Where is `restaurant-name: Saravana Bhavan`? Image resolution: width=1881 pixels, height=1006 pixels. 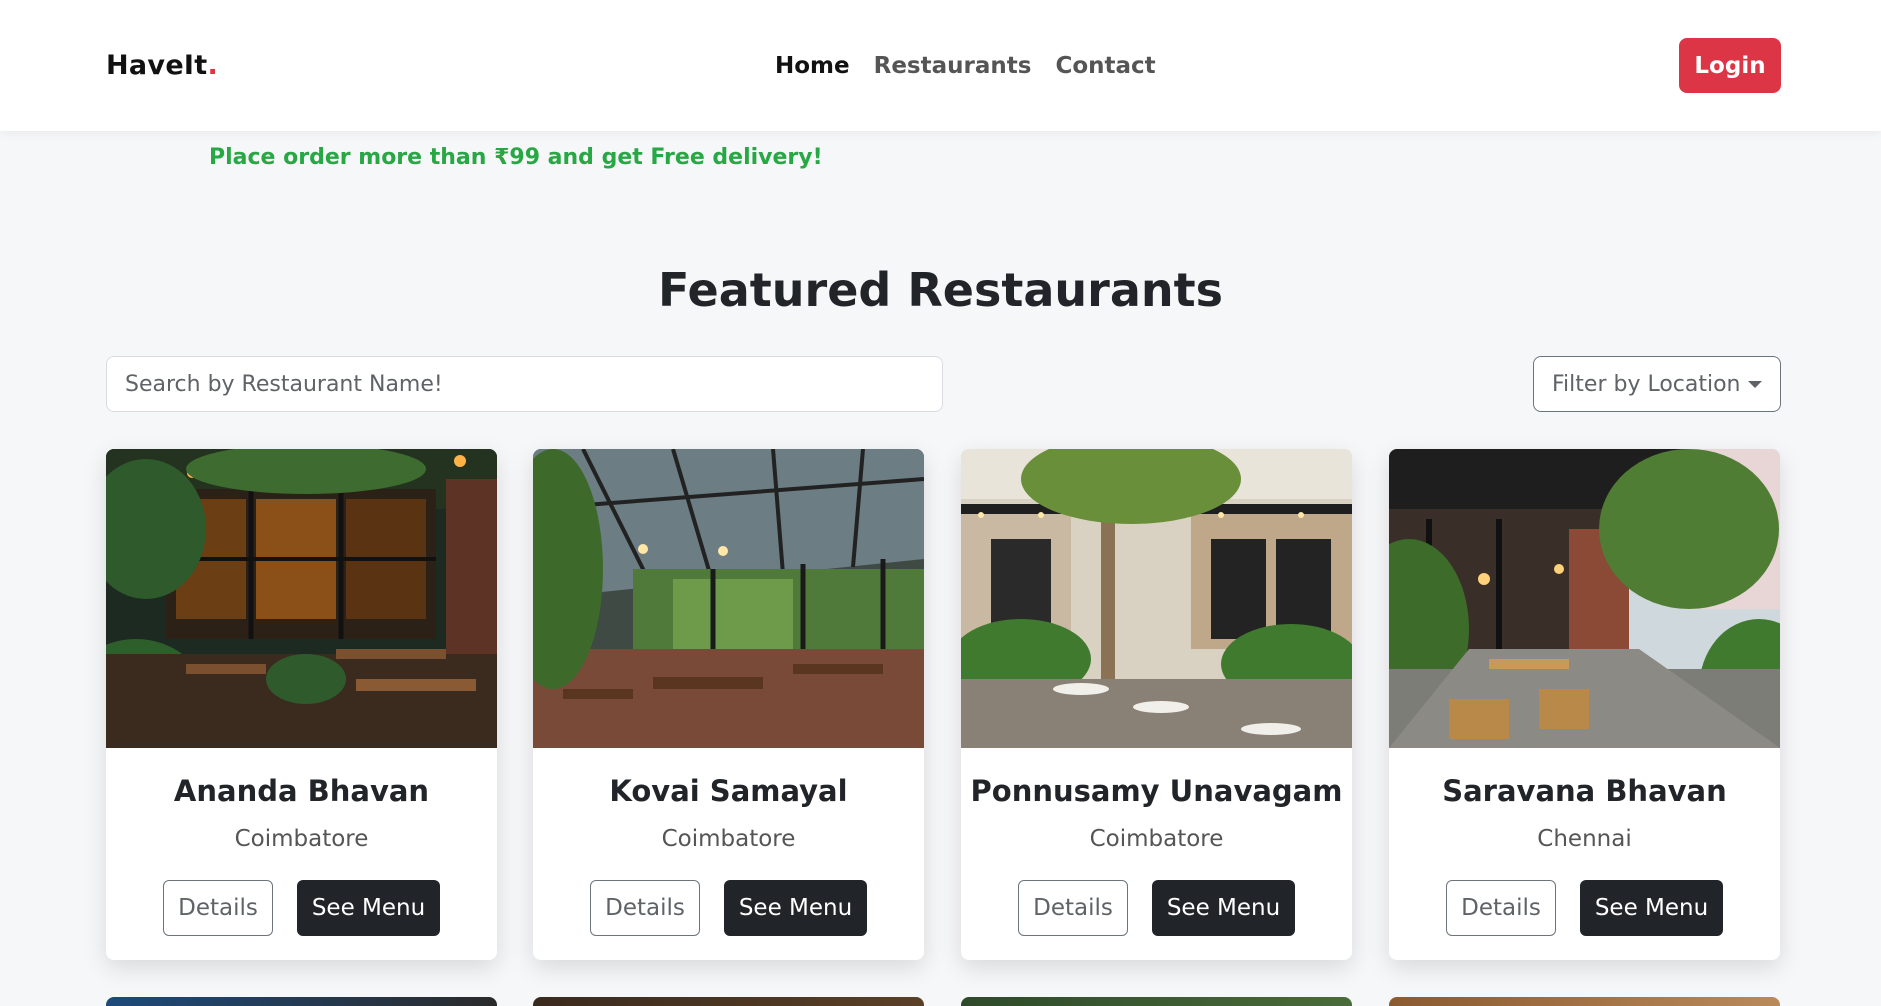
restaurant-name: Saravana Bhavan is located at coordinates (1584, 791).